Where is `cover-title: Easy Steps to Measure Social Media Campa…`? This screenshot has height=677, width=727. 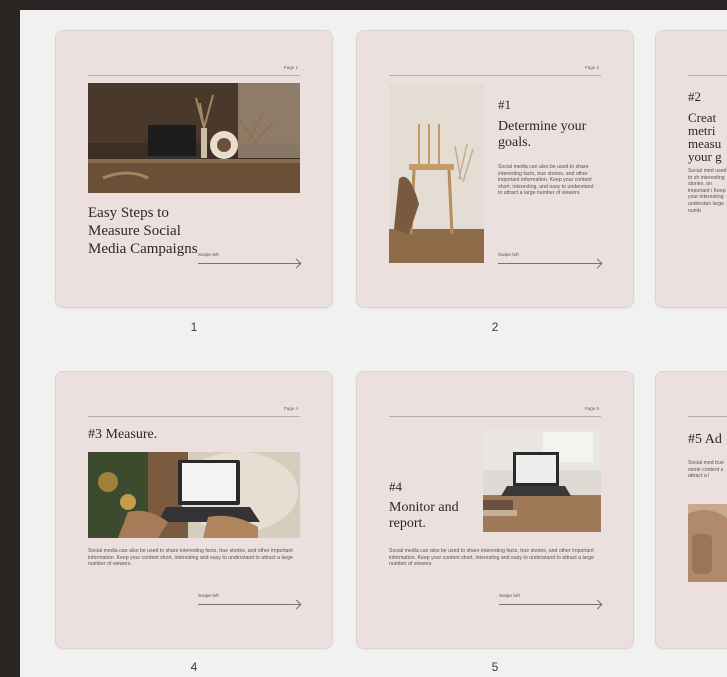 cover-title: Easy Steps to Measure Social Media Campa… is located at coordinates (143, 231).